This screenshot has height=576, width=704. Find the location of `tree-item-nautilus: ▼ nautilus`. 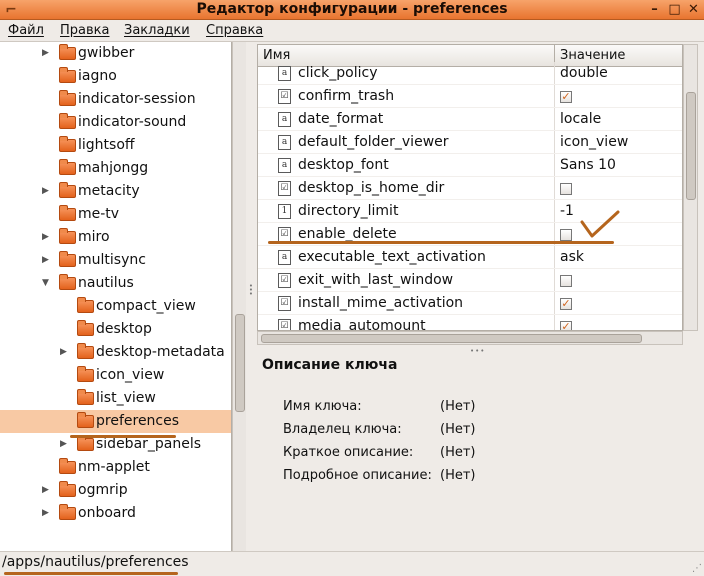

tree-item-nautilus: ▼ nautilus is located at coordinates (115, 283).